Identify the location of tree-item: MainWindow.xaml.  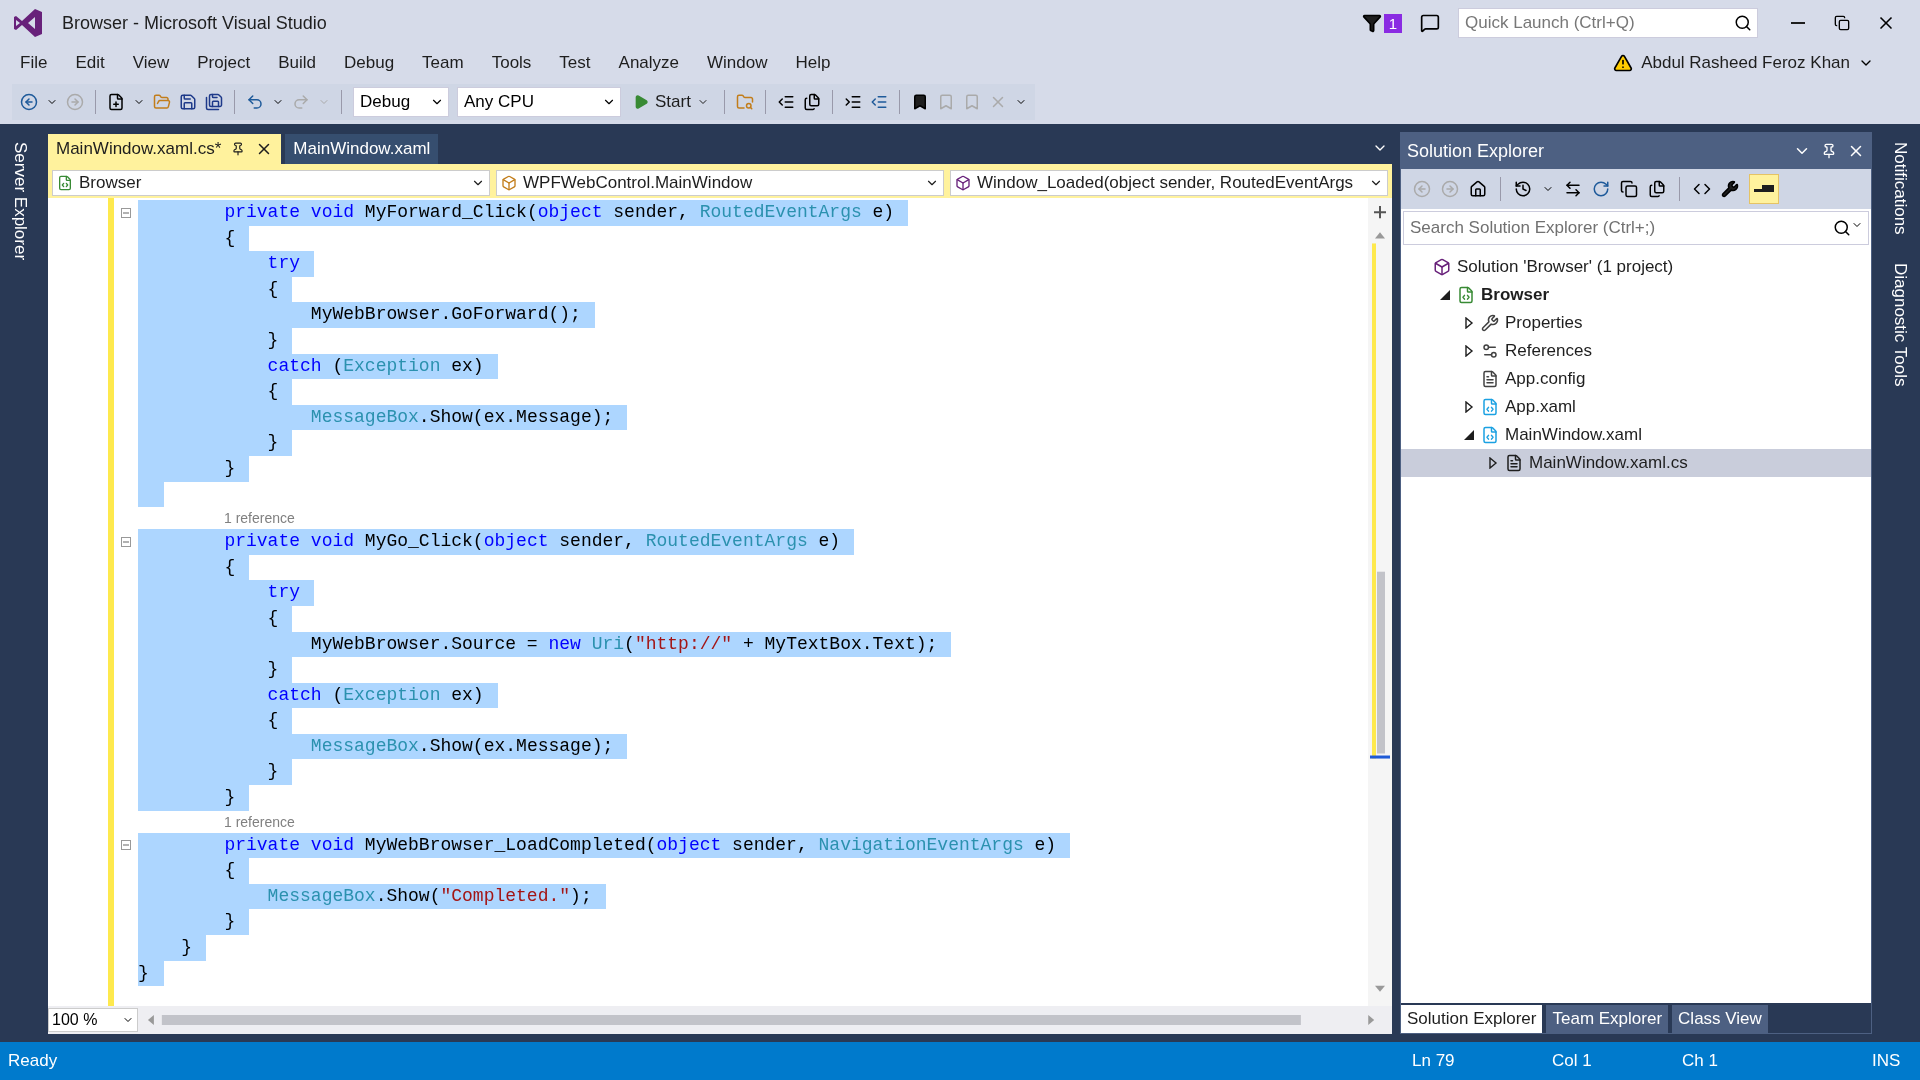
(1636, 435).